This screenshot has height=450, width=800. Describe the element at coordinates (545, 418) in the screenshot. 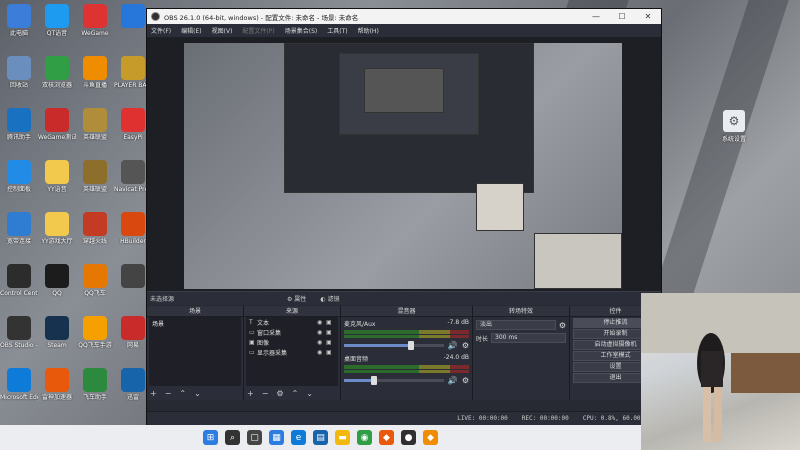

I see `rec-status: REC: 00:00:00` at that location.